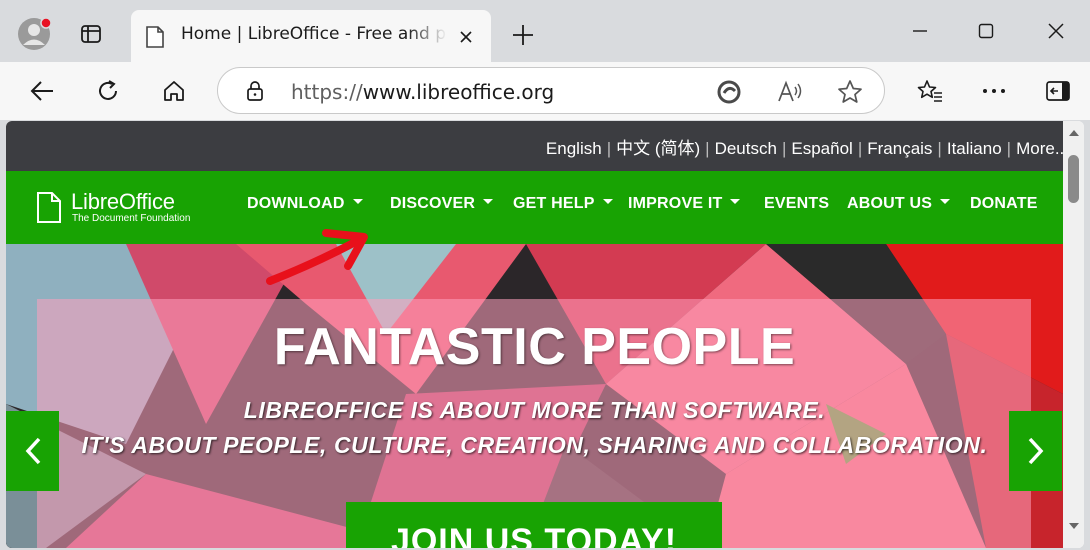  Describe the element at coordinates (433, 203) in the screenshot. I see `nav-discover-label: DISCOVER` at that location.